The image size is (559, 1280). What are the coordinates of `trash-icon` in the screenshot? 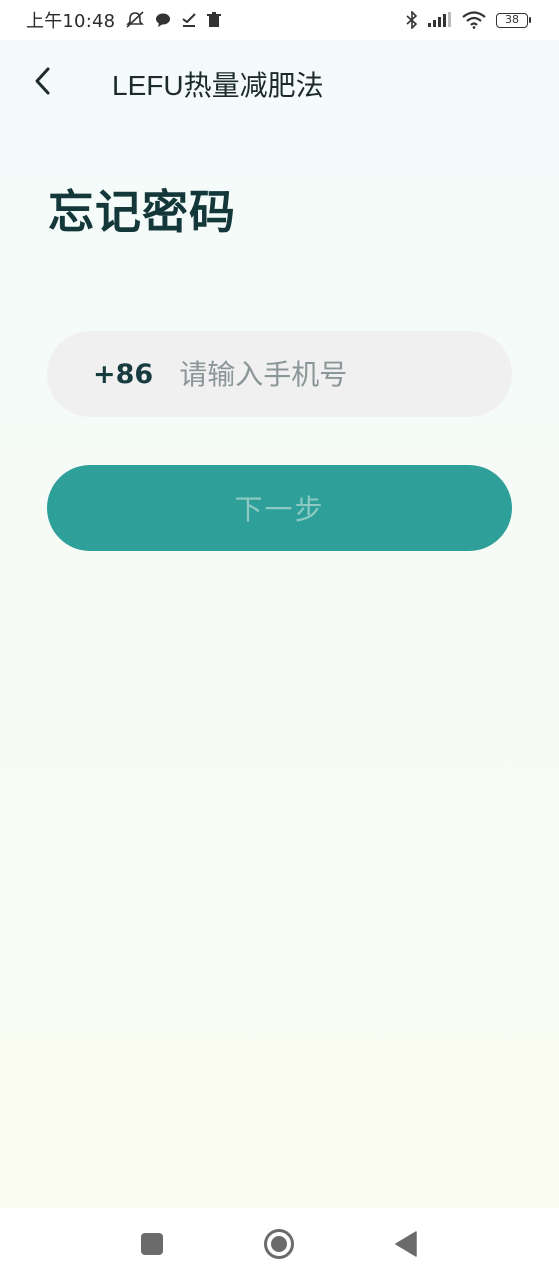 It's located at (214, 20).